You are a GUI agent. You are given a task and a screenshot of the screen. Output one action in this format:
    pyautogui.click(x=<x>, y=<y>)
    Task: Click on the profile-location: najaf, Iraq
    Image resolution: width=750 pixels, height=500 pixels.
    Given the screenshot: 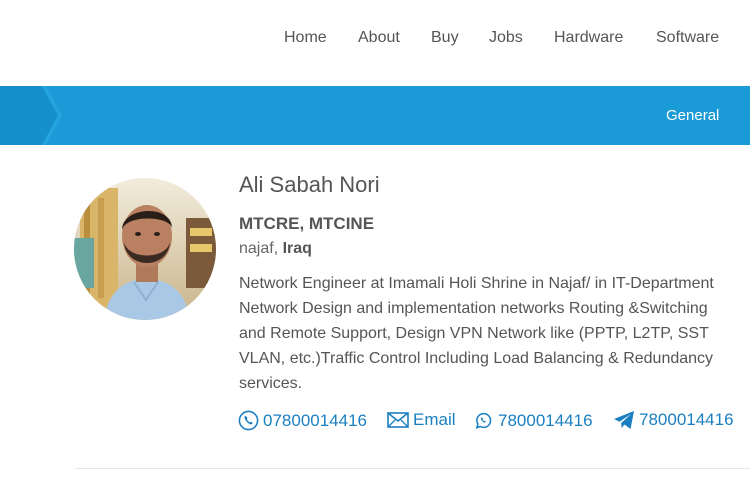 What is the action you would take?
    pyautogui.click(x=275, y=249)
    